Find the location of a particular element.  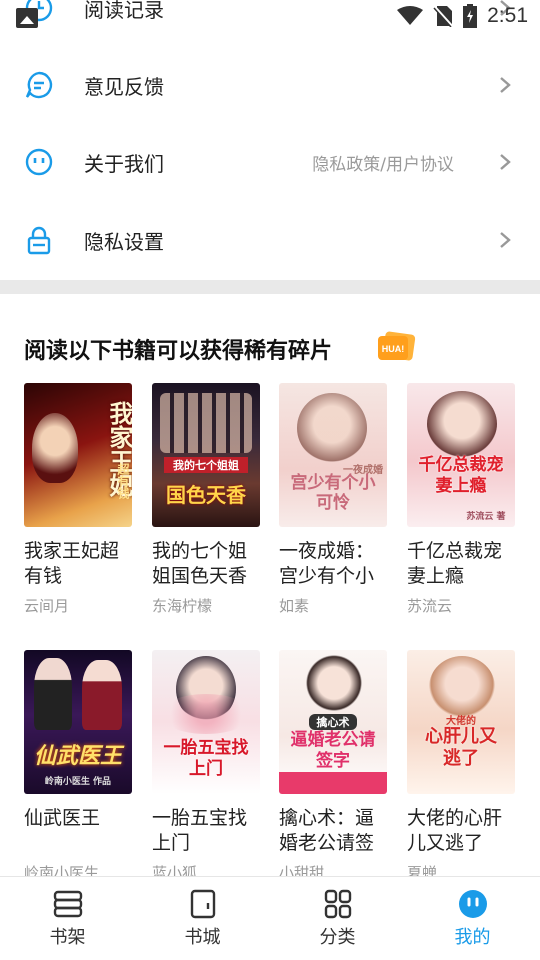

book-card: 我的七个姐姐 国色天香 我的七个姐姐国色天香 东海柠檬 is located at coordinates (206, 499).